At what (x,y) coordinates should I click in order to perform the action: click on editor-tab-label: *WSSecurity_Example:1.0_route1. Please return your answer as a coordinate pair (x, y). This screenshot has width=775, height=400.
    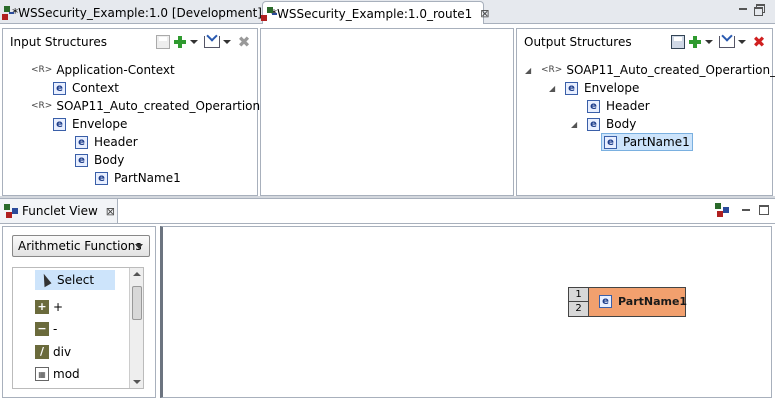
    Looking at the image, I should click on (372, 13).